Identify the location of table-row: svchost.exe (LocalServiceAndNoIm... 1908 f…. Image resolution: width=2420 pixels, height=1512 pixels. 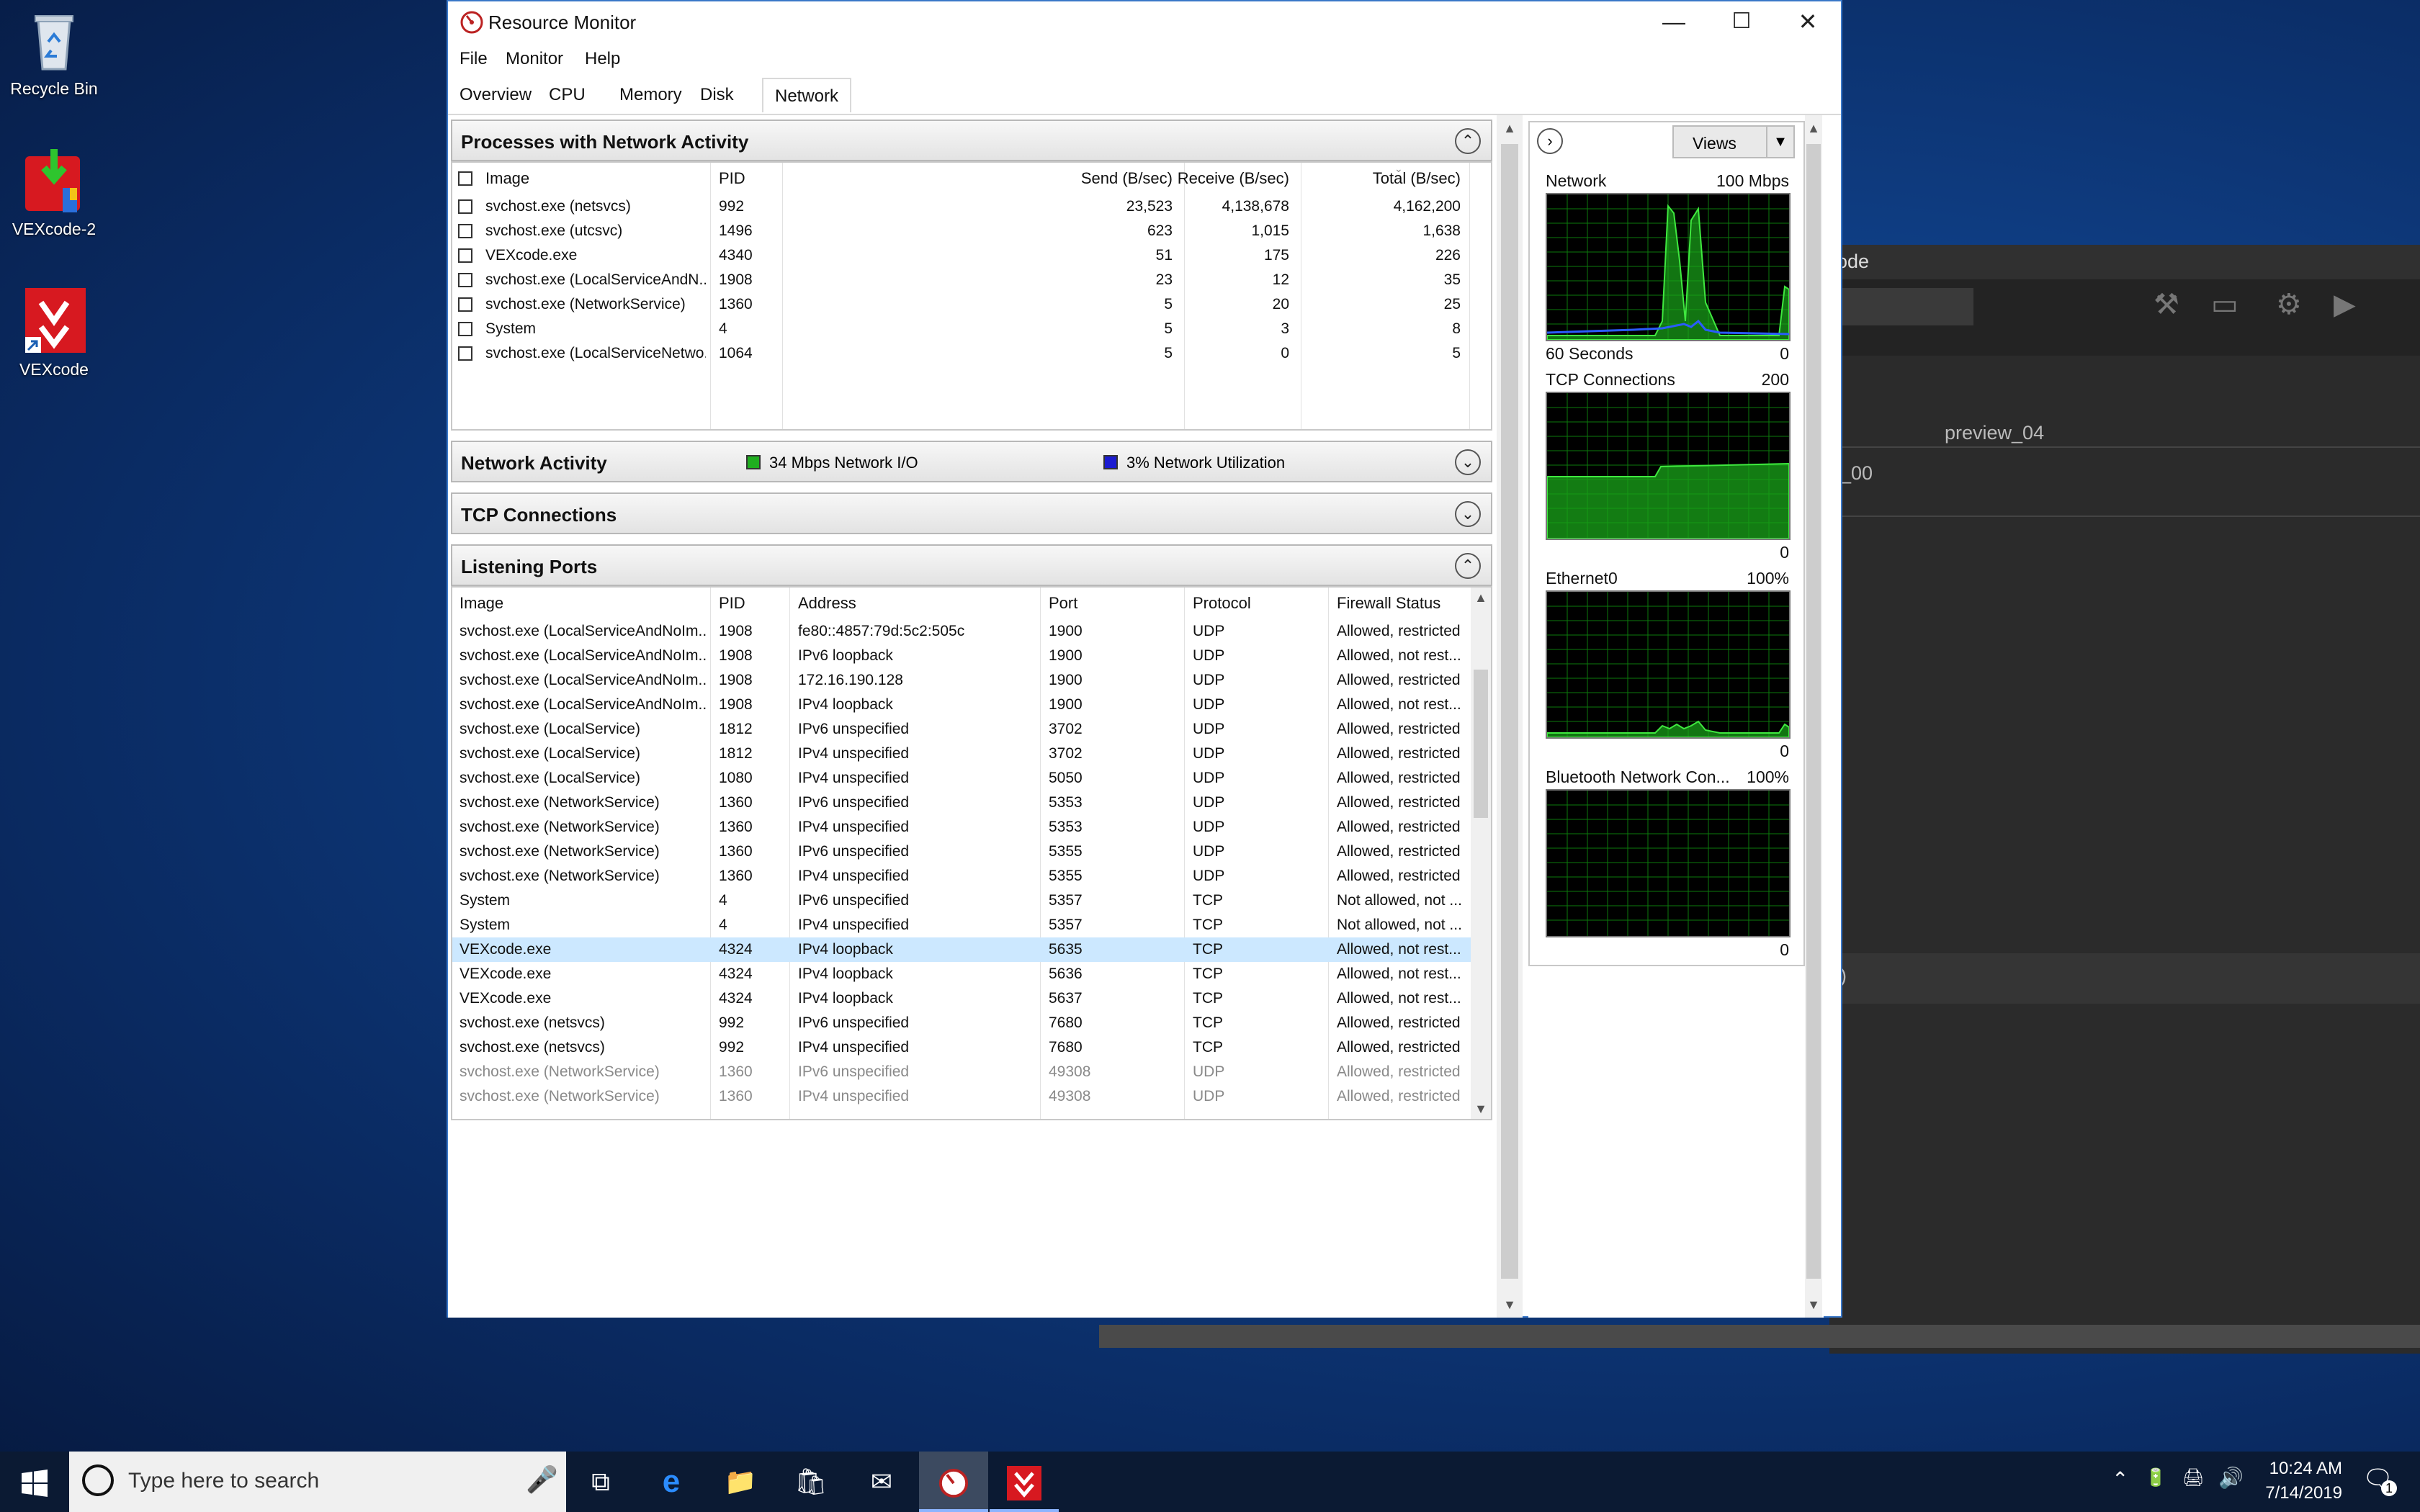
(961, 631).